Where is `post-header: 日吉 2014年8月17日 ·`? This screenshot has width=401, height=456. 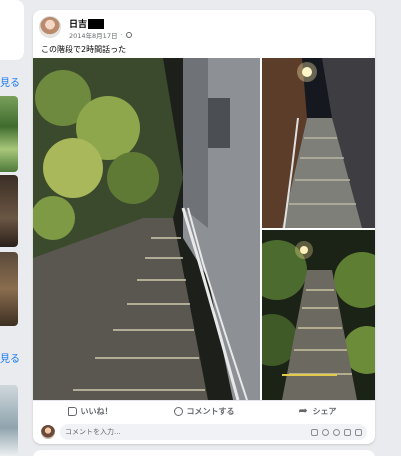 post-header: 日吉 2014年8月17日 · is located at coordinates (204, 29).